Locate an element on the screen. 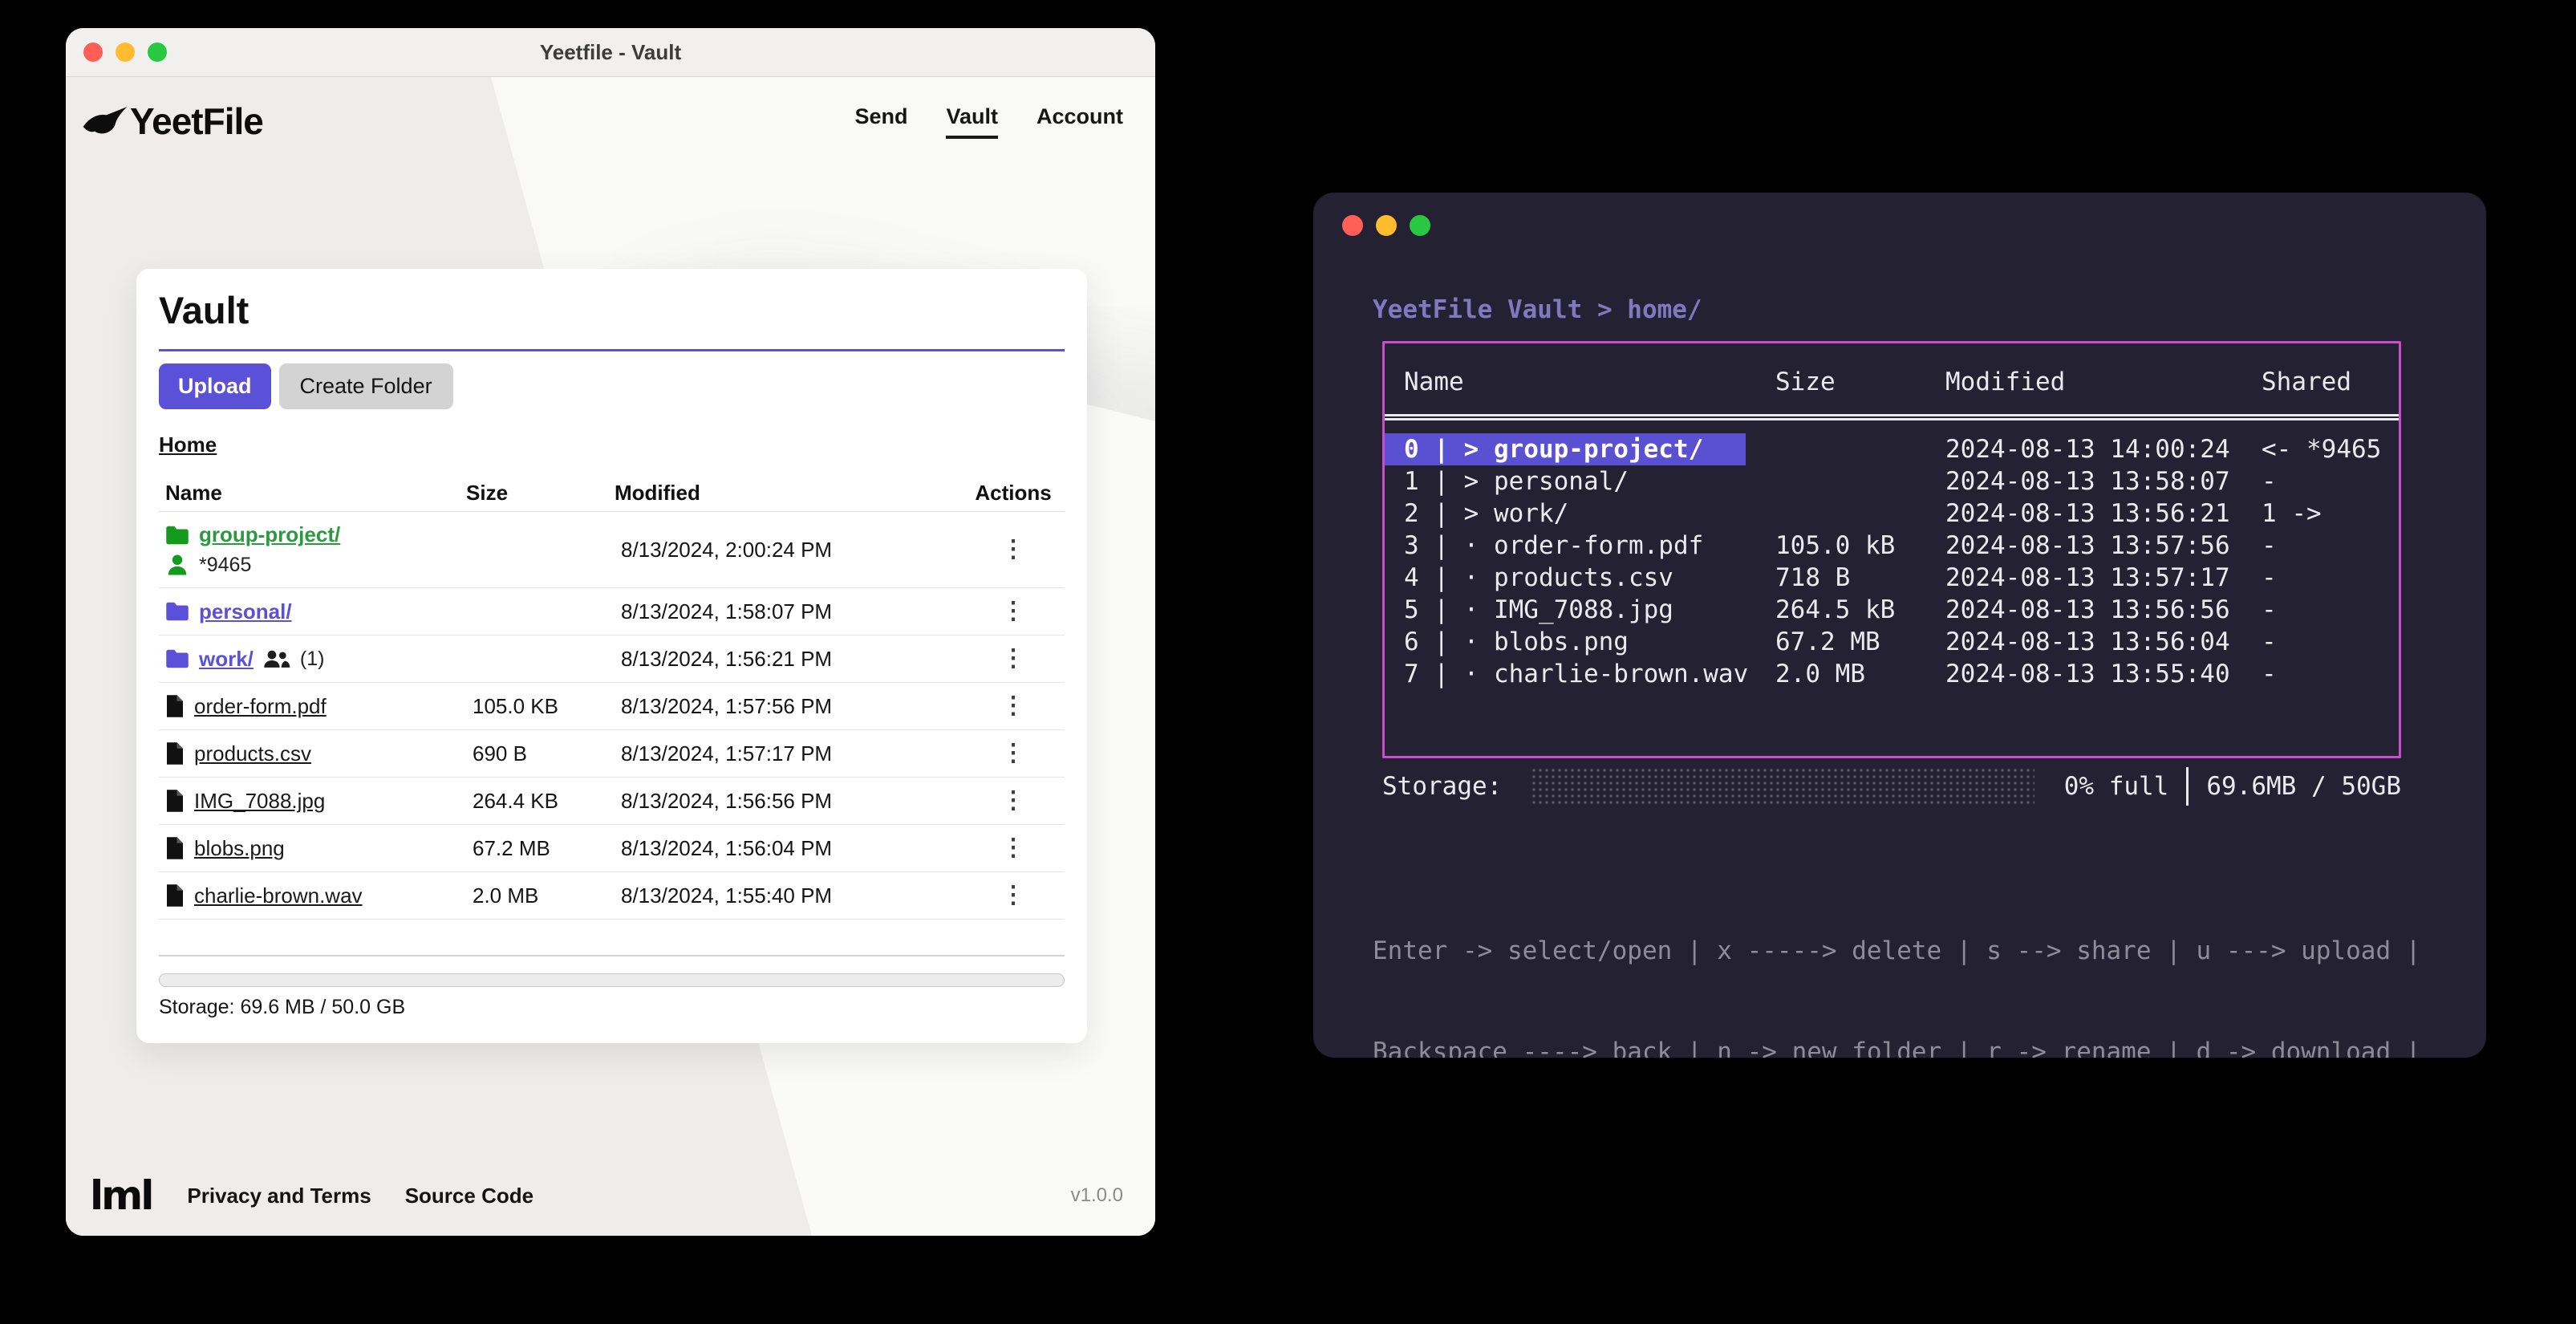 This screenshot has height=1324, width=2576. col-header-size: Size is located at coordinates (487, 492).